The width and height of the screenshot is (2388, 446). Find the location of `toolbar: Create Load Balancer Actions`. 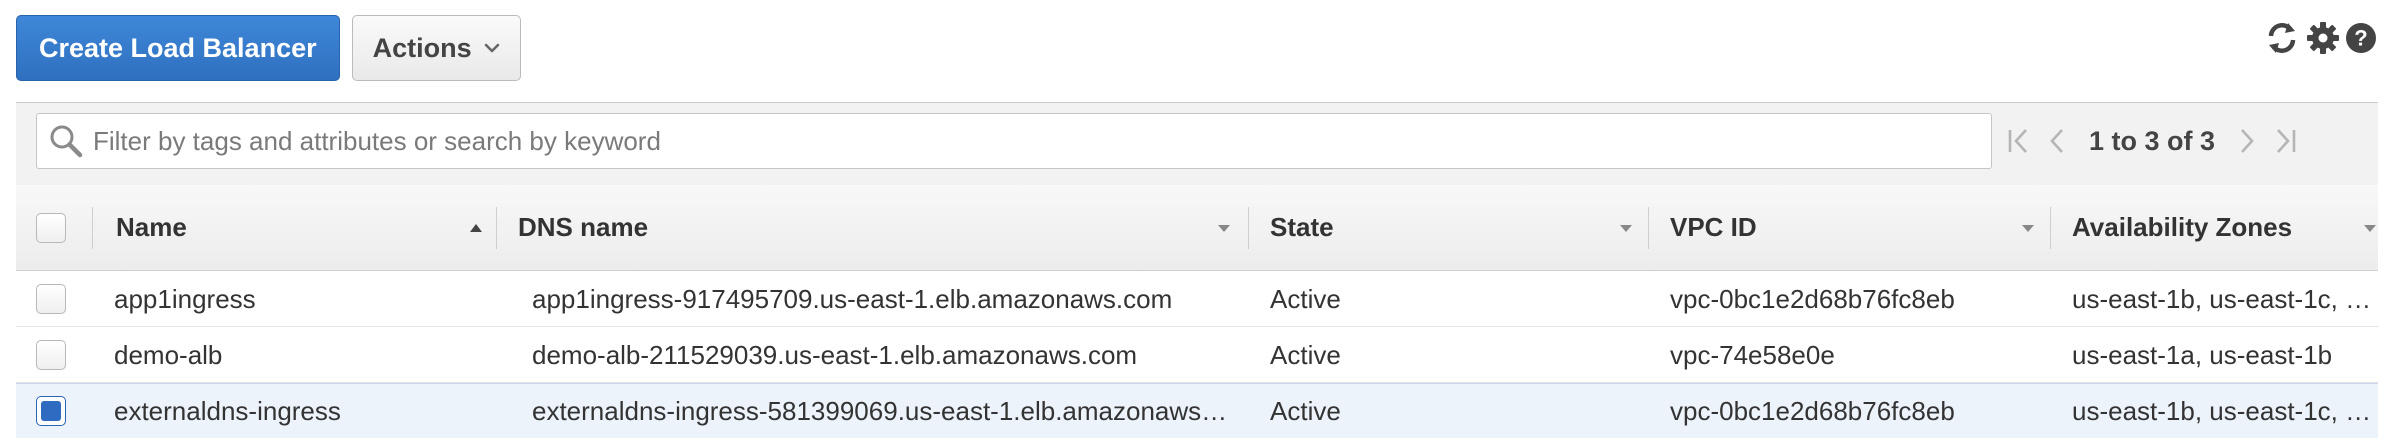

toolbar: Create Load Balancer Actions is located at coordinates (268, 48).